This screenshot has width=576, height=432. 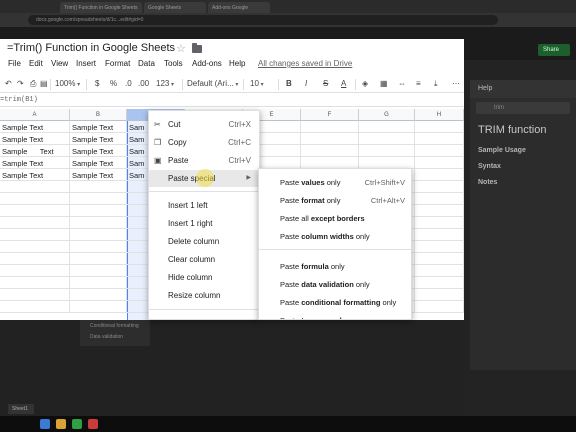 I want to click on text-color-button: A, so click(x=343, y=83).